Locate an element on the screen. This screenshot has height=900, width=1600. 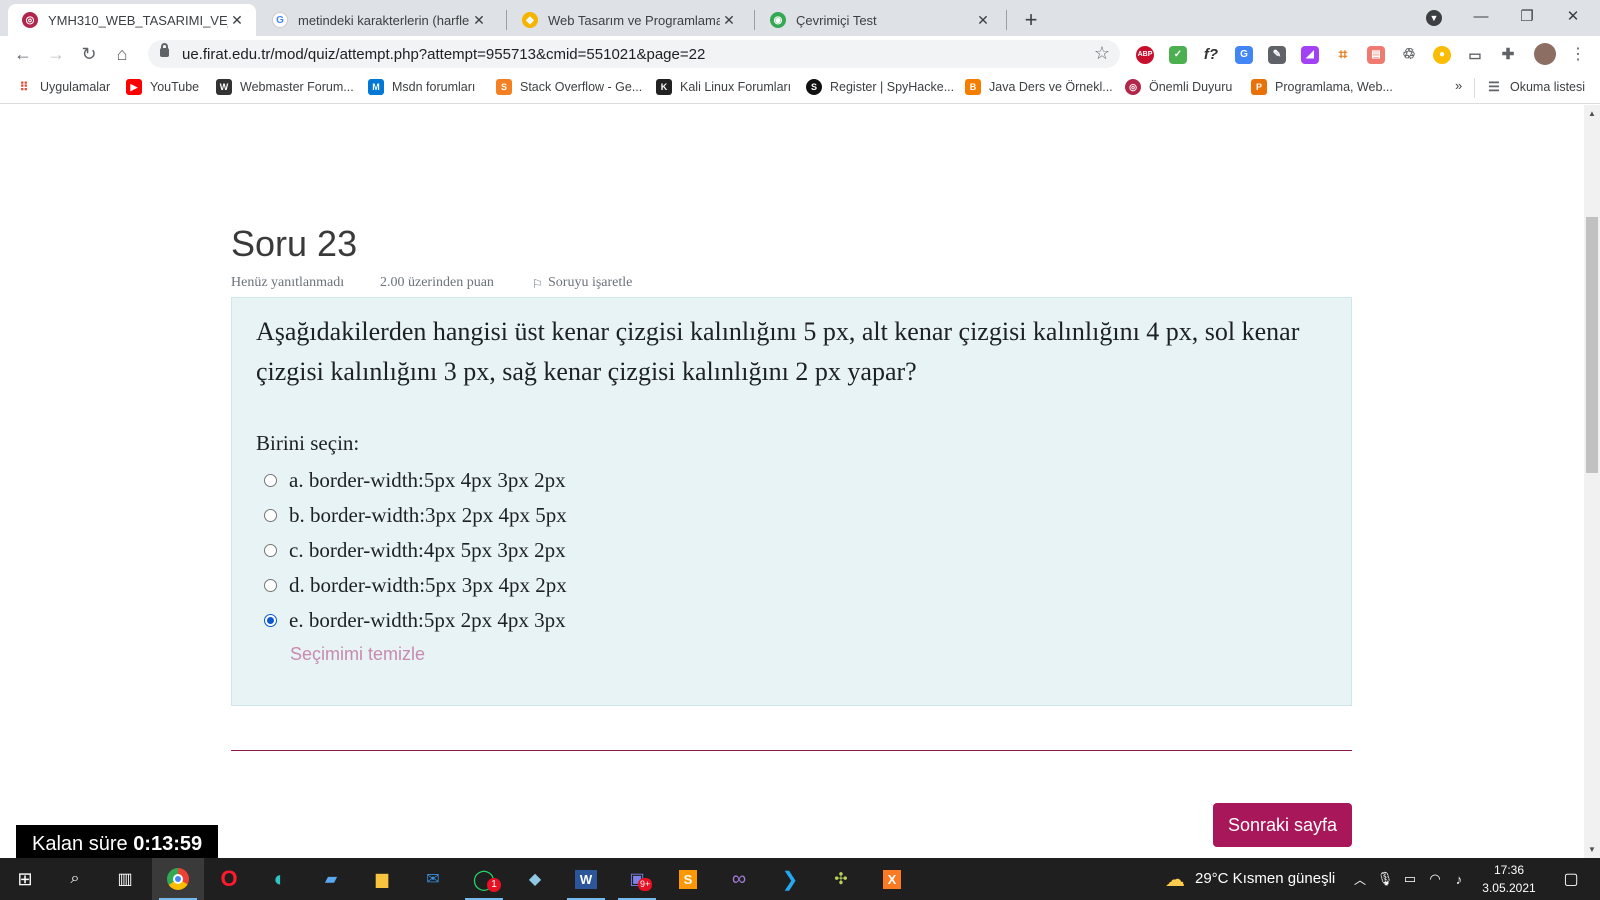
answer-option-c: c. border-width:4px 5px 3px 2px is located at coordinates (415, 550).